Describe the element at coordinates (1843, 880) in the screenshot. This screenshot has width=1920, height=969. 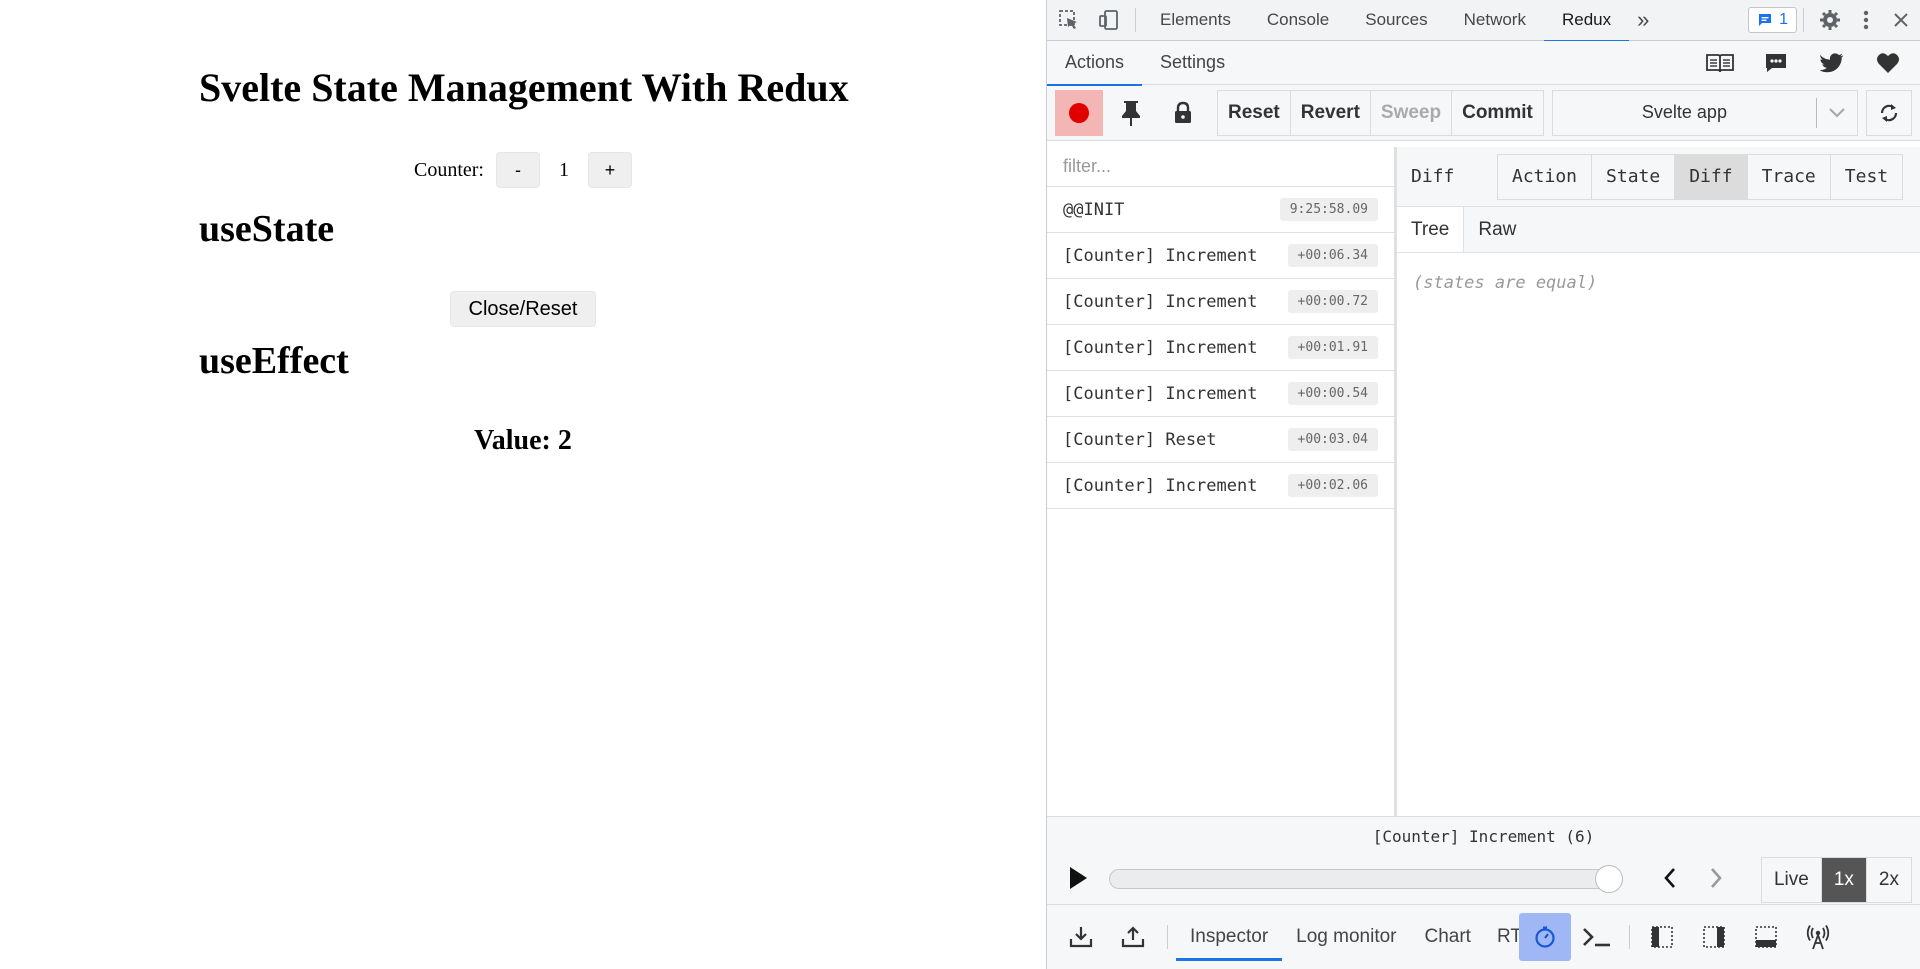
I see `speed-1x: 1x` at that location.